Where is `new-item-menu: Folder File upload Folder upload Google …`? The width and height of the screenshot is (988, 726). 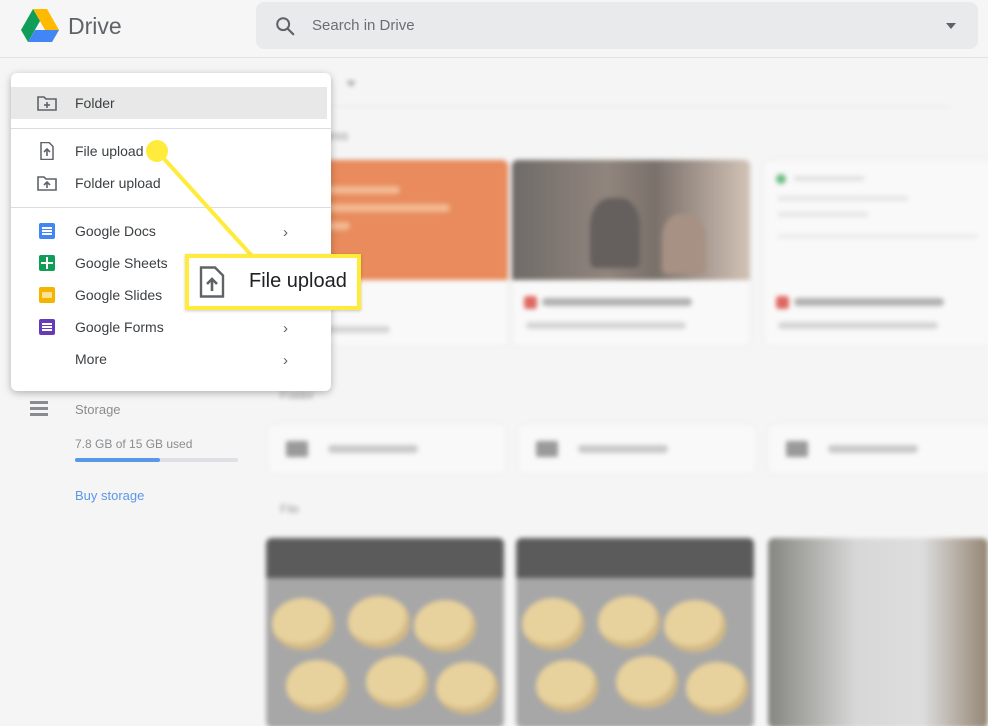
new-item-menu: Folder File upload Folder upload Google … is located at coordinates (171, 232).